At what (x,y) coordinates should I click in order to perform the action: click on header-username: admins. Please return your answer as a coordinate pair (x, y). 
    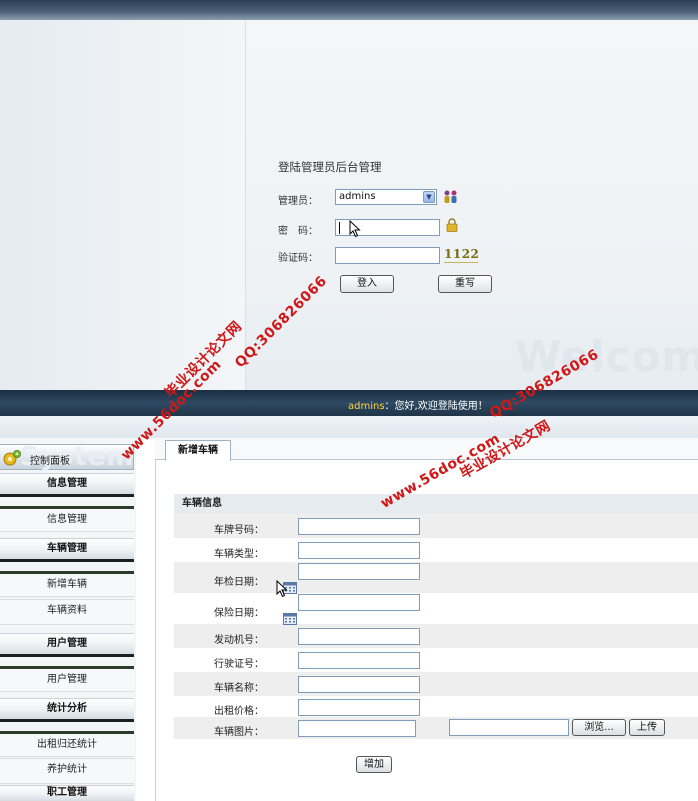
    Looking at the image, I should click on (366, 406).